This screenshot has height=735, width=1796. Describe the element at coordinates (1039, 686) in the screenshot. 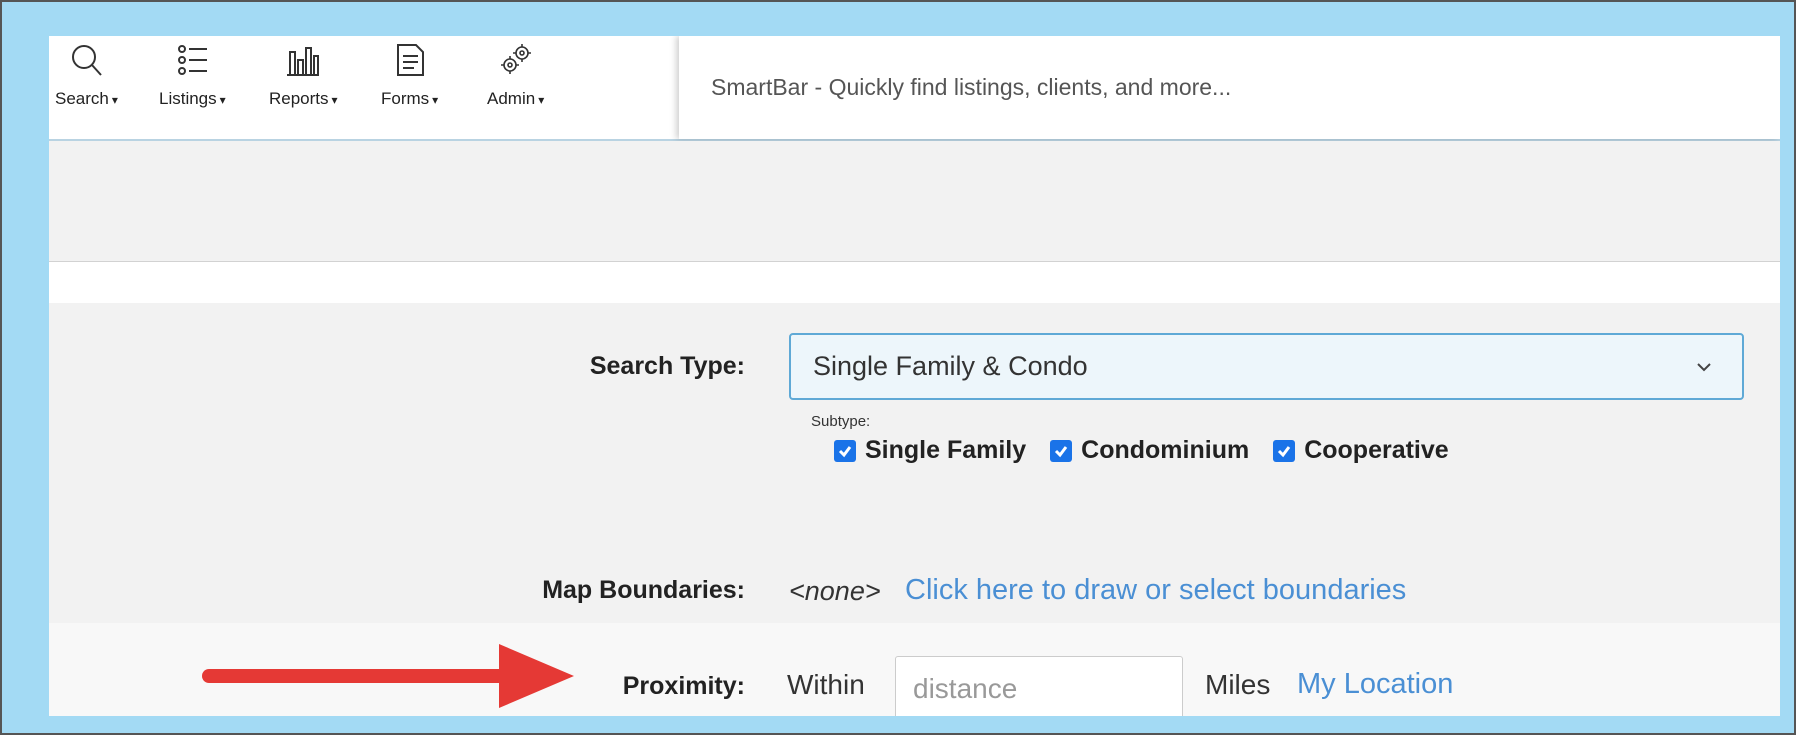

I see `distance-input` at that location.